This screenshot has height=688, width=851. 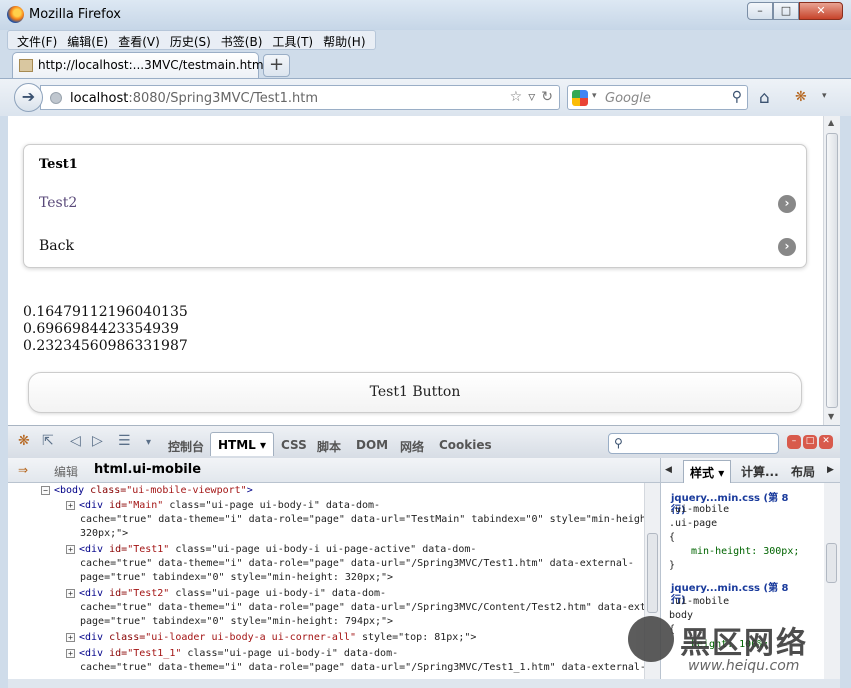 What do you see at coordinates (580, 98) in the screenshot?
I see `google-logo-icon` at bounding box center [580, 98].